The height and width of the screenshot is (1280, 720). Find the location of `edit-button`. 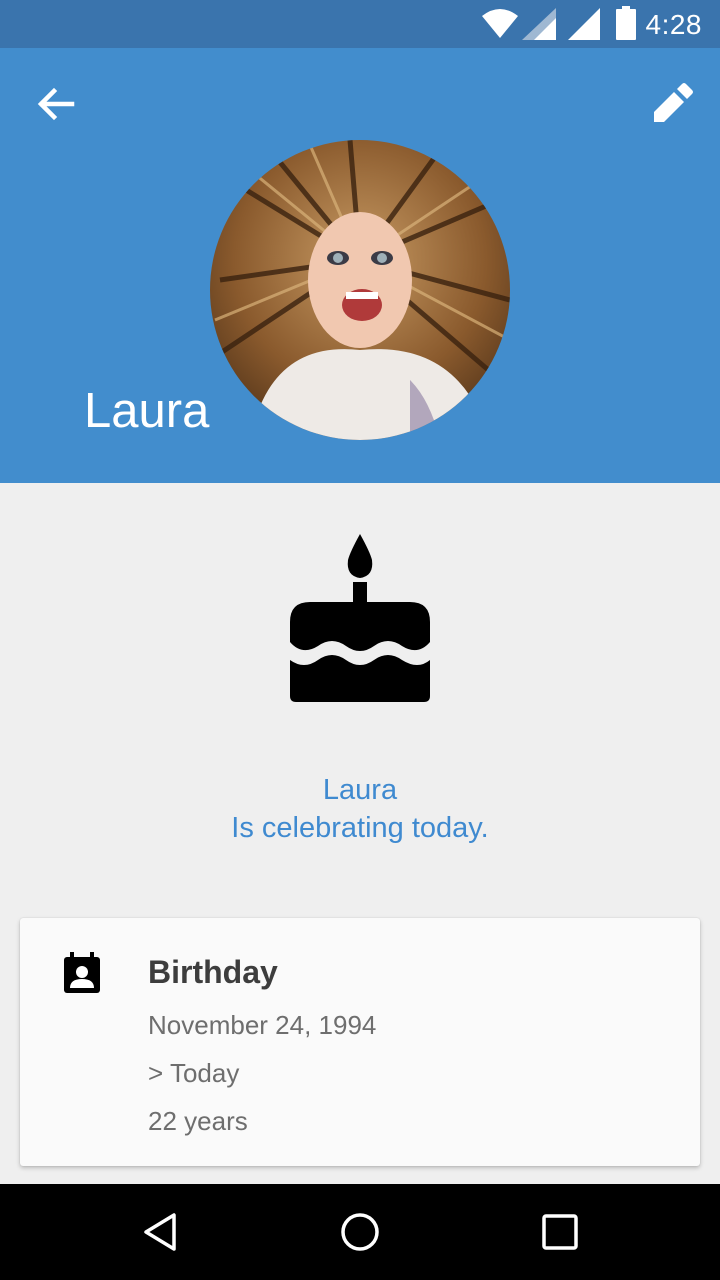

edit-button is located at coordinates (672, 104).